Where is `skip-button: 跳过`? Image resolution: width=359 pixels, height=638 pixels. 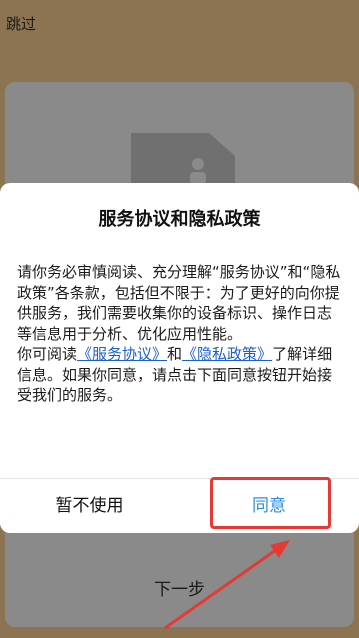 skip-button: 跳过 is located at coordinates (21, 23).